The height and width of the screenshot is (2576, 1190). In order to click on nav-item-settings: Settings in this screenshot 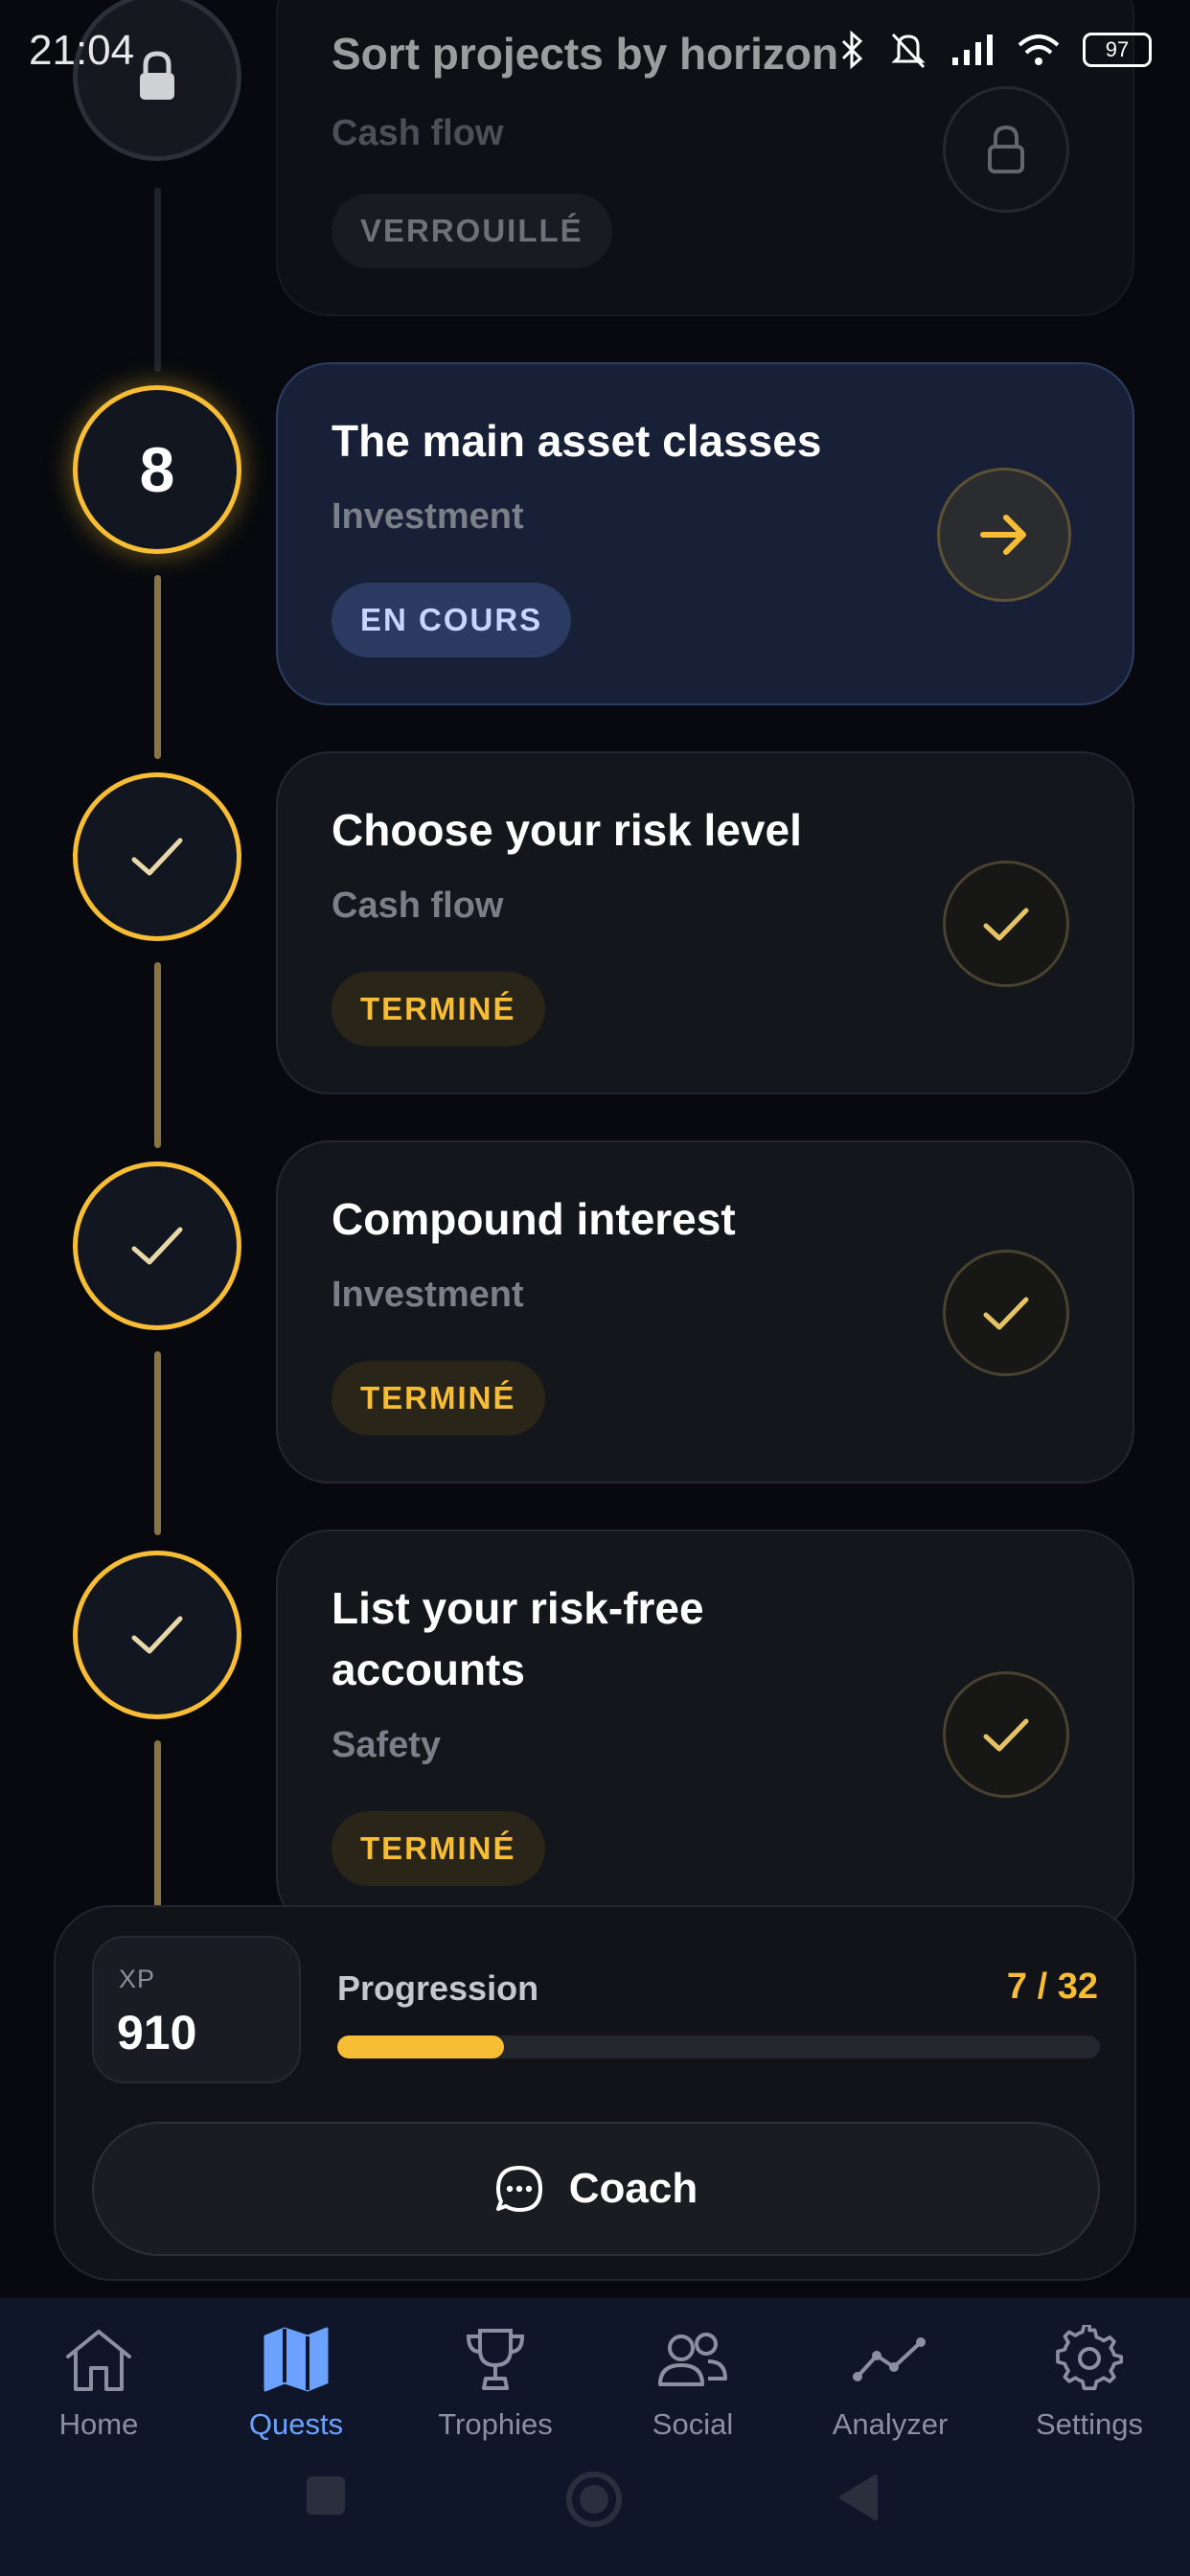, I will do `click(1090, 2391)`.